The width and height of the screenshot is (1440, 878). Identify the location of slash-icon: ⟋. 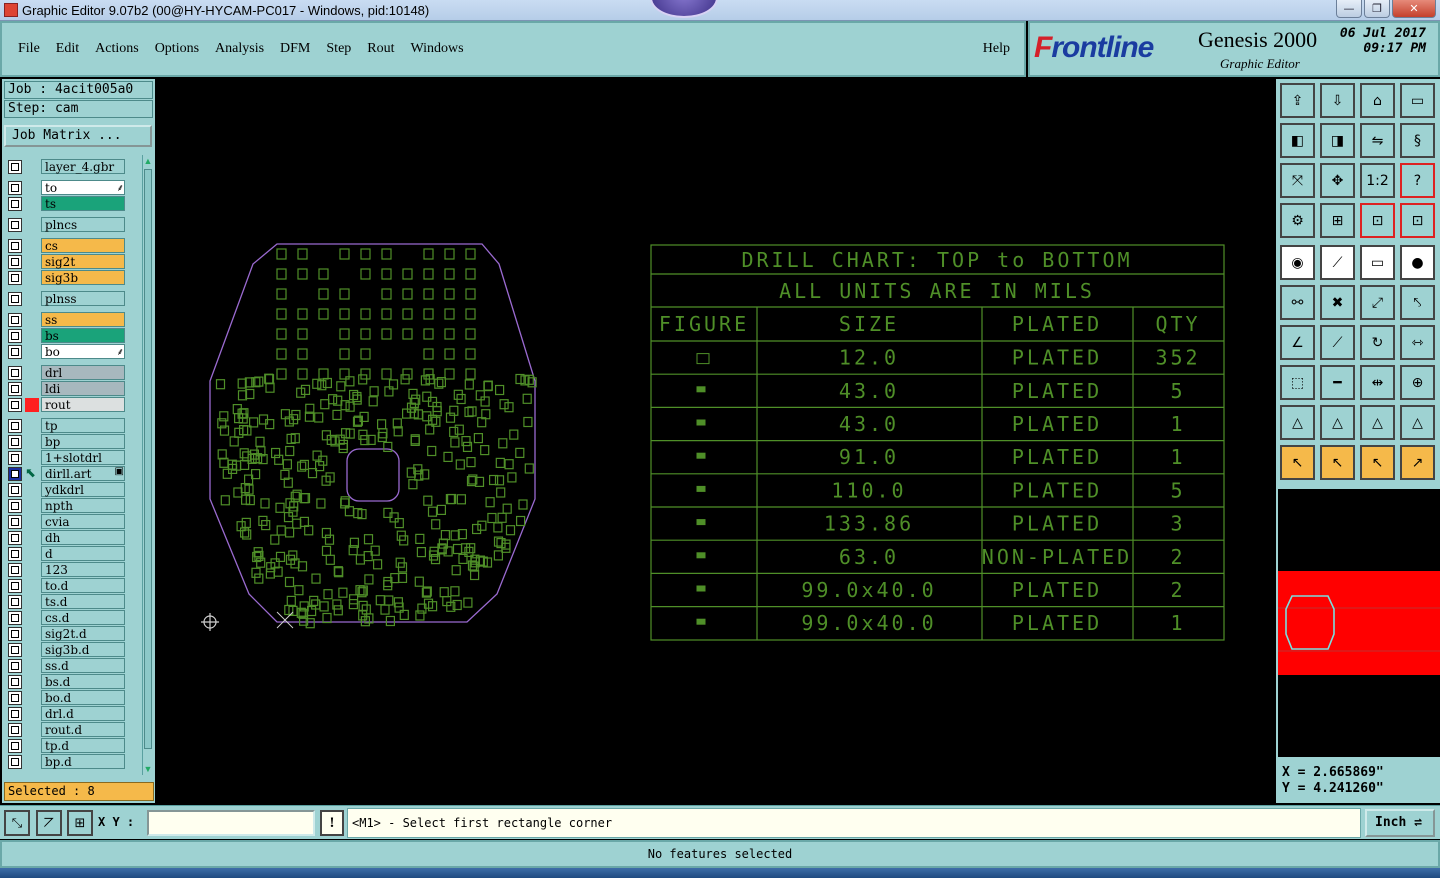
(1337, 342).